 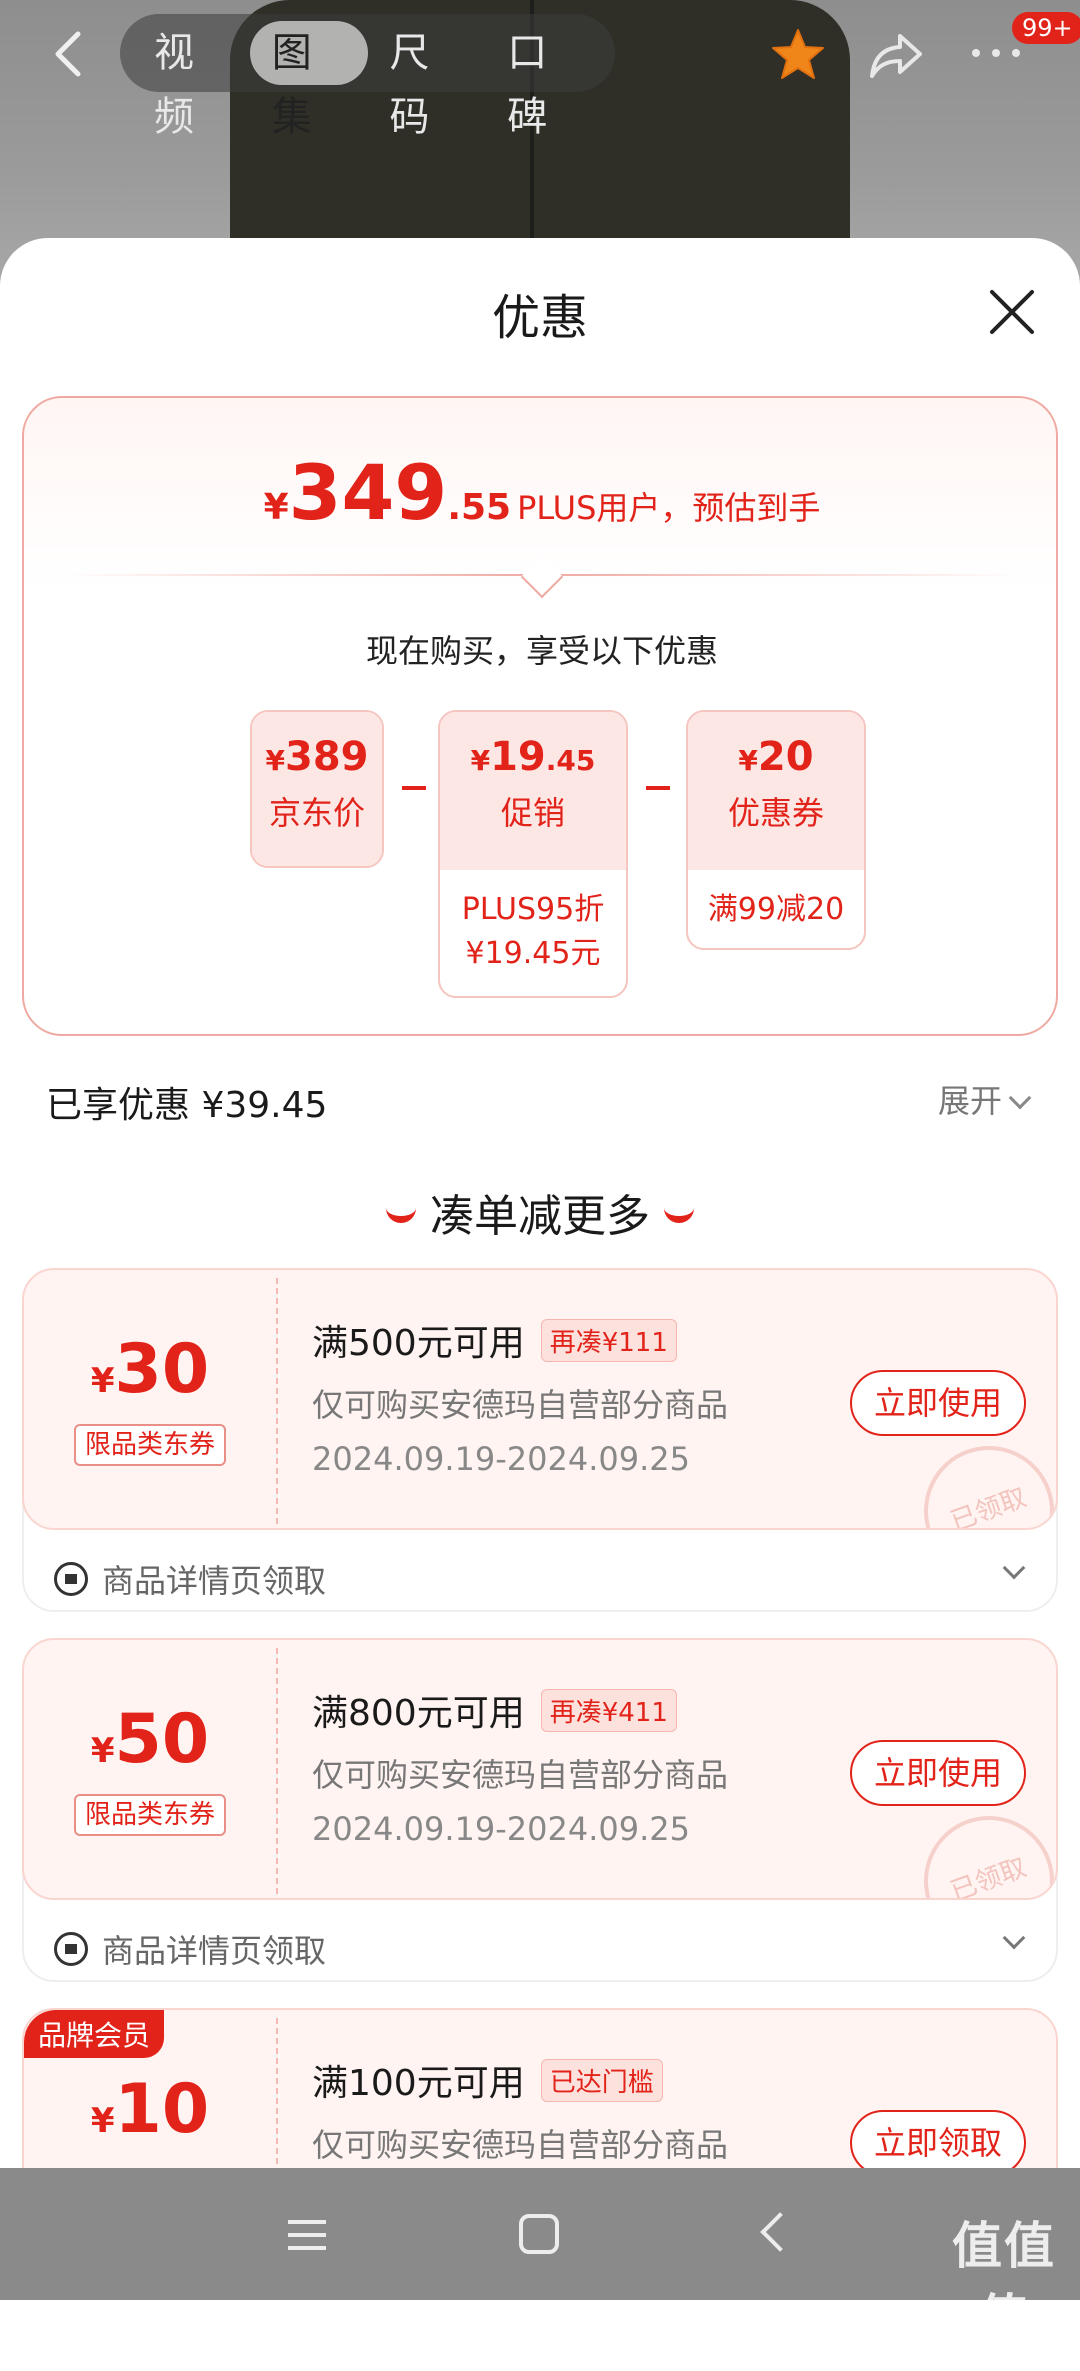 I want to click on sheet-title: 优惠, so click(x=539, y=318).